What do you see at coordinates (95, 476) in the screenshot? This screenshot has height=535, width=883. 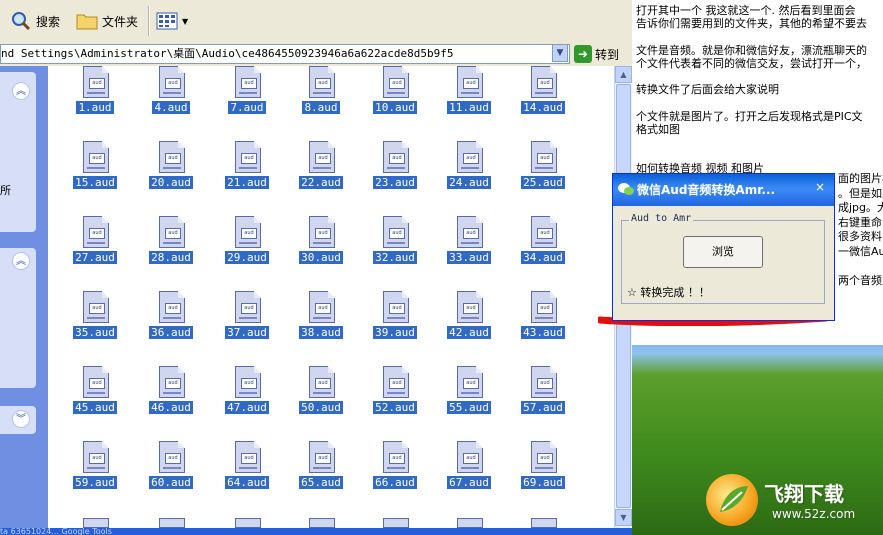 I see `file-item: aud 59.aud` at bounding box center [95, 476].